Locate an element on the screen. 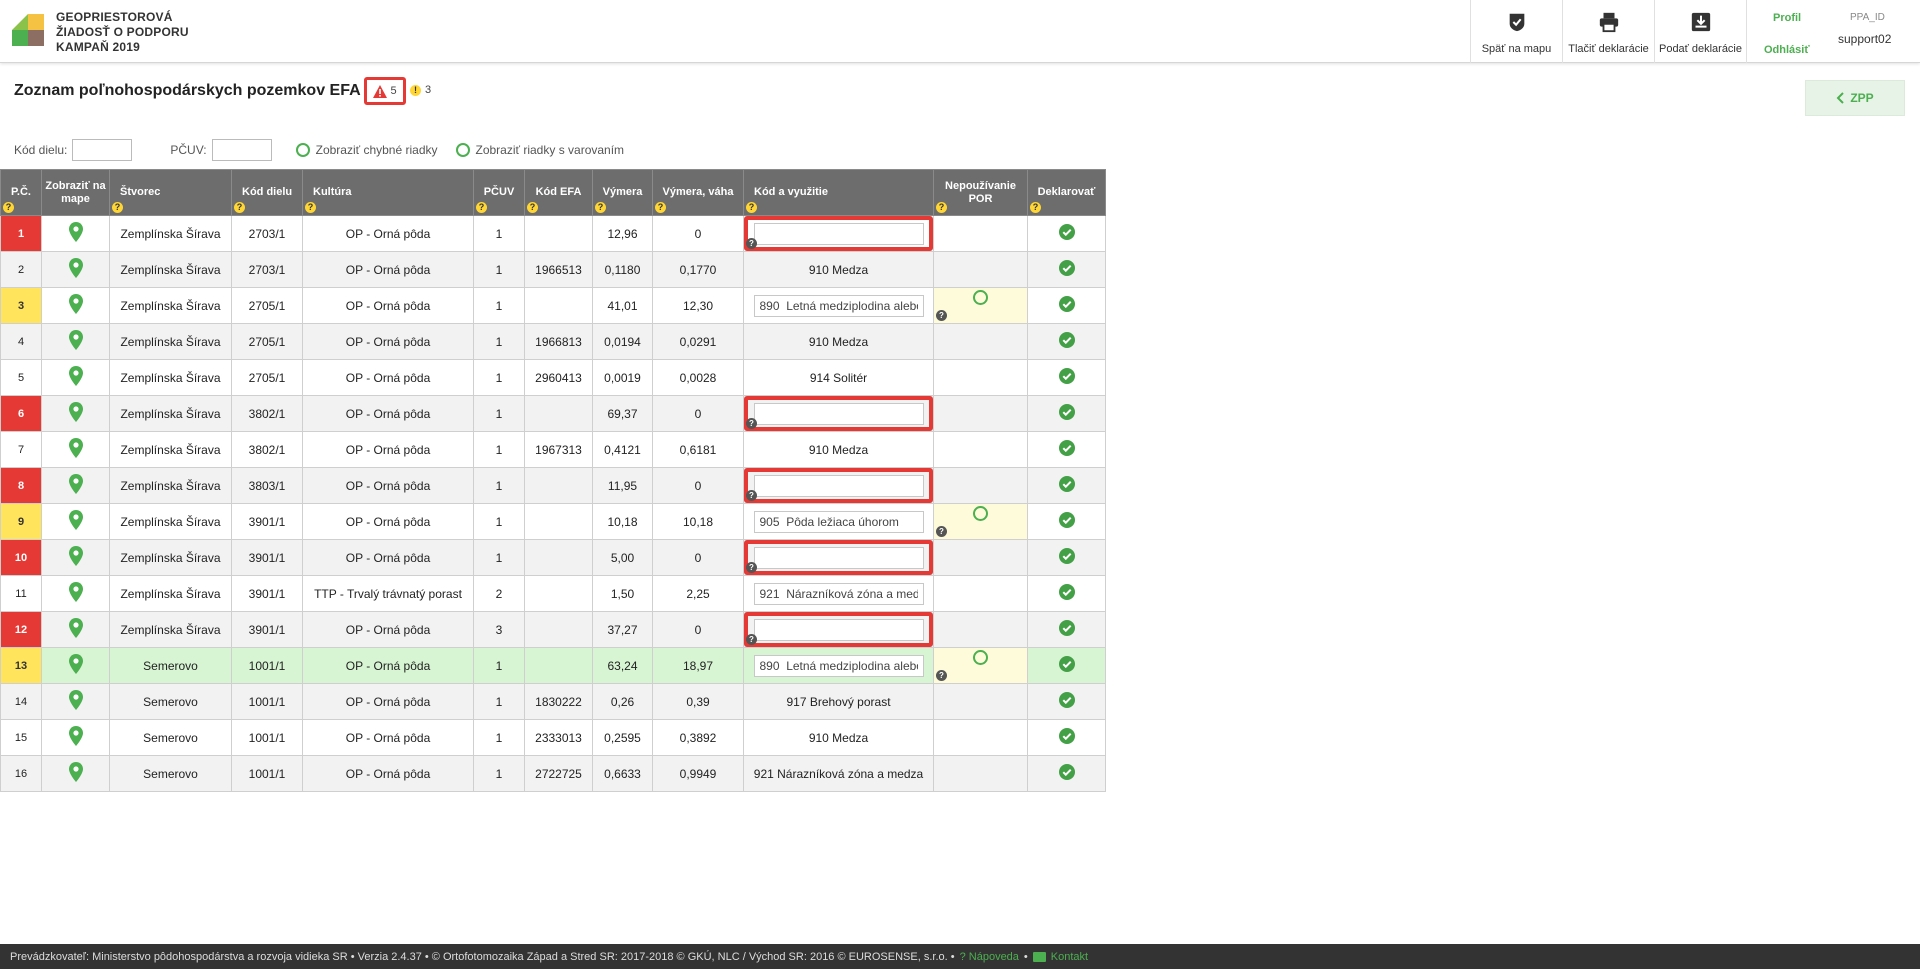  col-header: Výmera? is located at coordinates (622, 192).